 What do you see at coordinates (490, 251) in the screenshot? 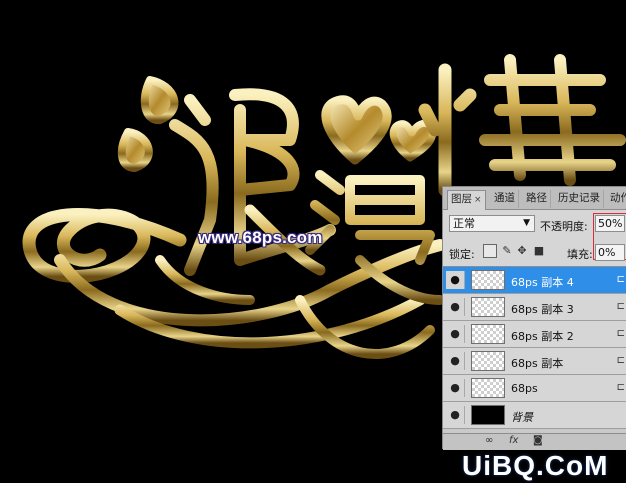
I see `lock-transparency-icon` at bounding box center [490, 251].